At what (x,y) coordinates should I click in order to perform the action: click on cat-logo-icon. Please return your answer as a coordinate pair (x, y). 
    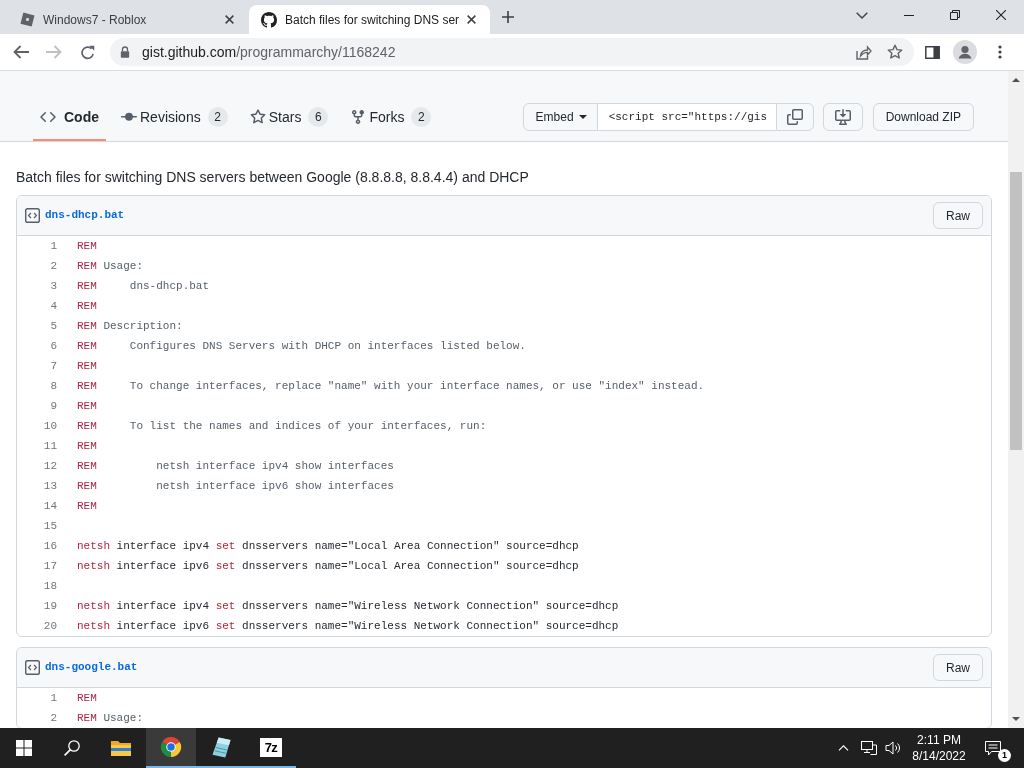
    Looking at the image, I should click on (269, 19).